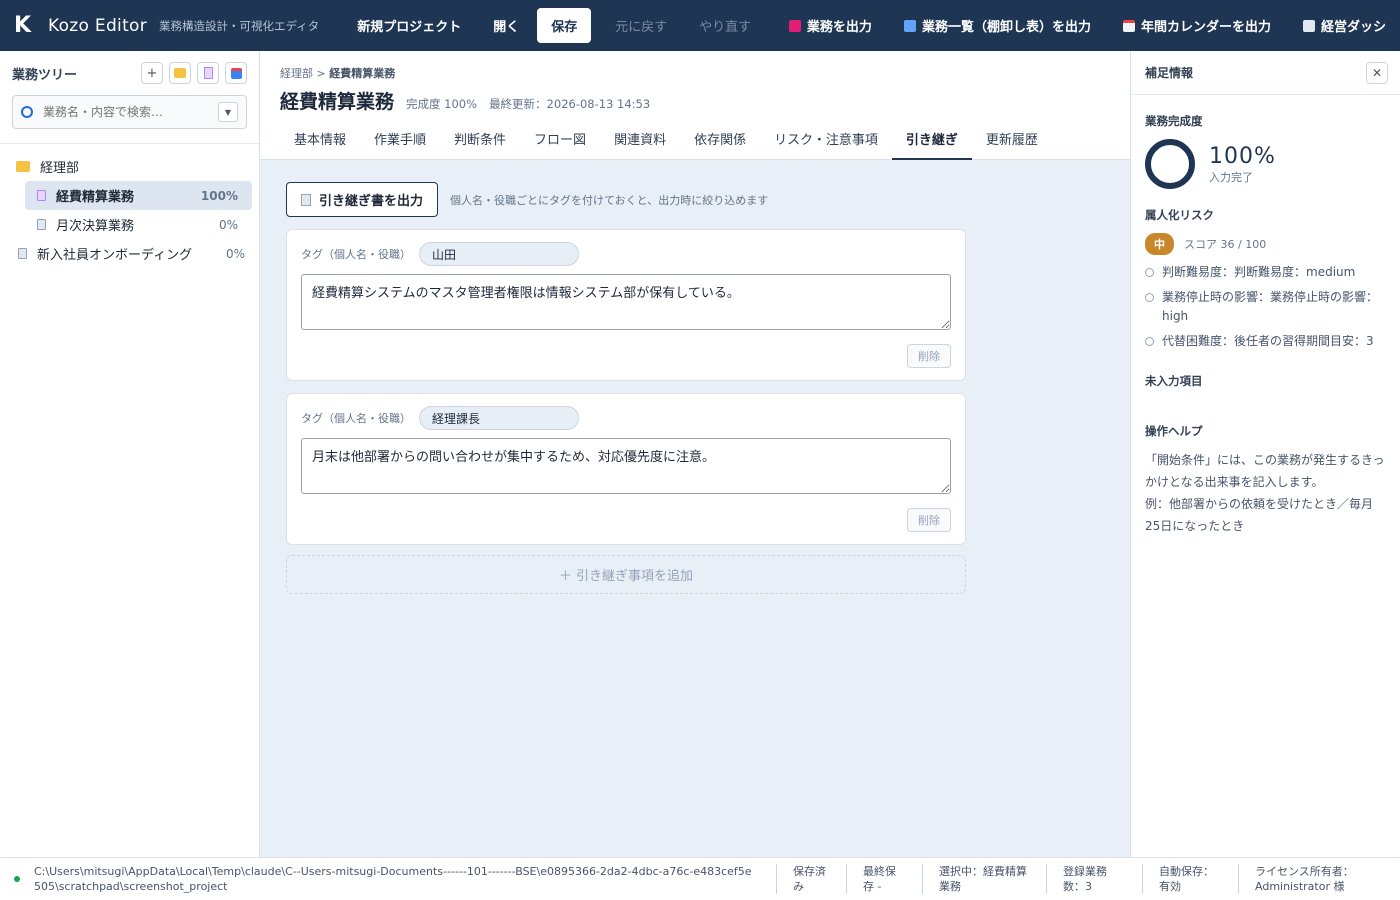 Image resolution: width=1400 pixels, height=900 pixels. What do you see at coordinates (219, 195) in the screenshot?
I see `tree-item-percent: 100%` at bounding box center [219, 195].